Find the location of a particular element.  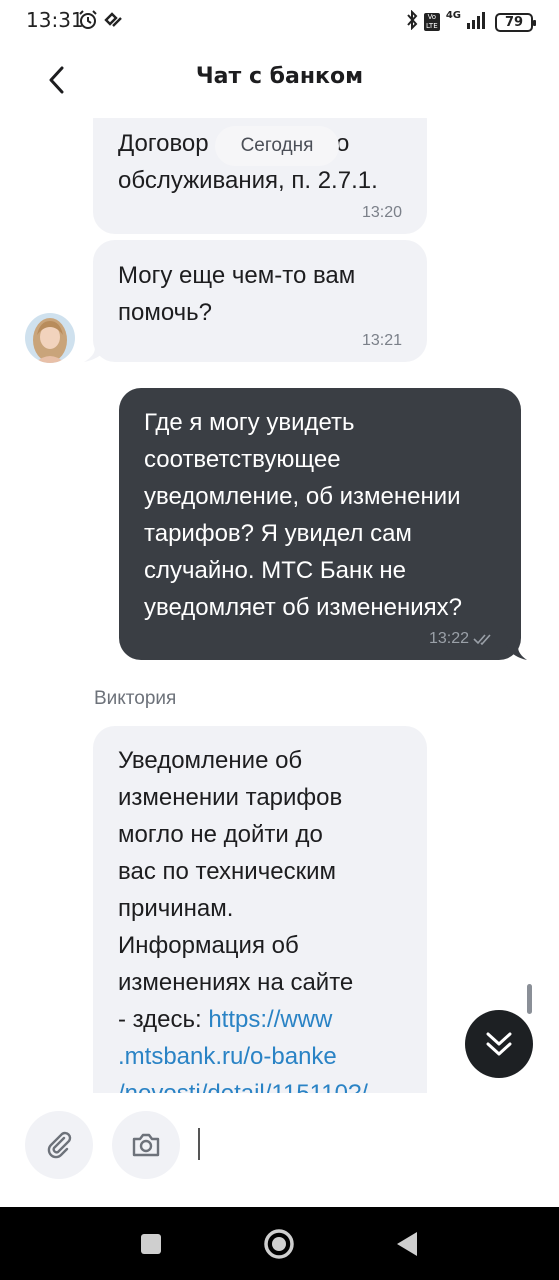

status-right: Vo LTE 4G 79 is located at coordinates (471, 21).